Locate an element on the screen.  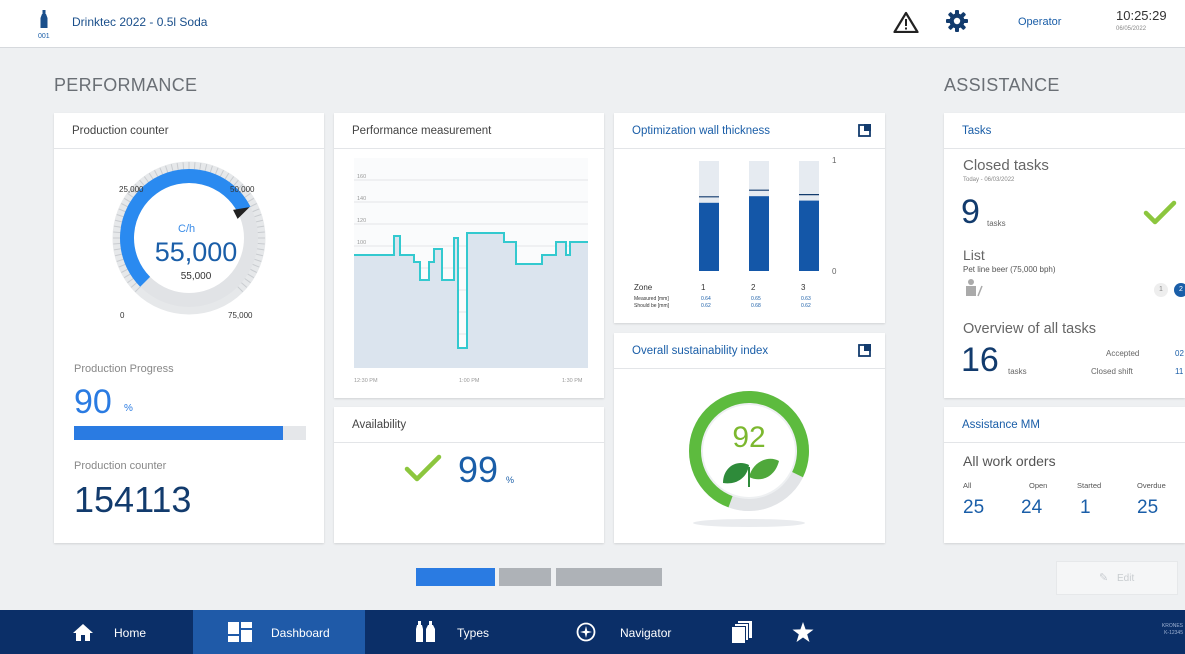
work-order-col-label: All is located at coordinates (967, 485).